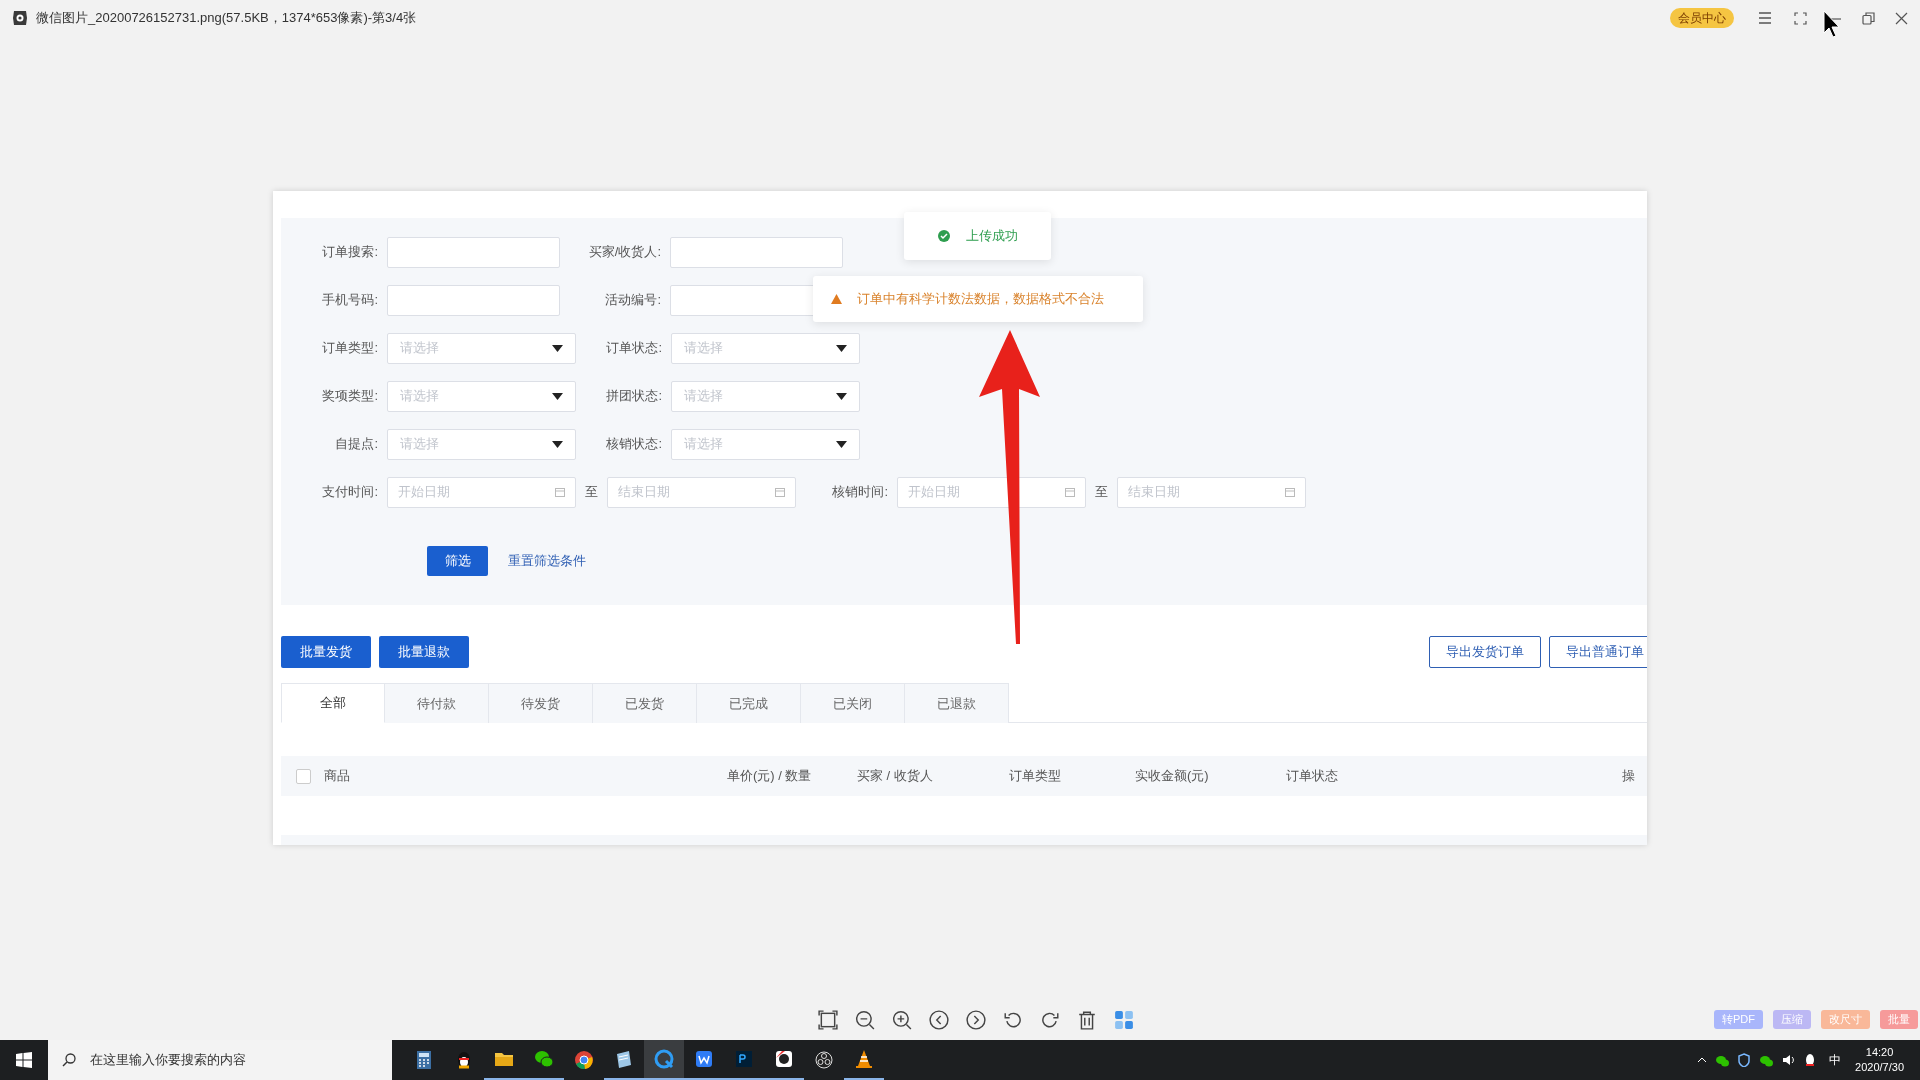 The image size is (1920, 1080). Describe the element at coordinates (744, 1059) in the screenshot. I see `image-editor-icon` at that location.